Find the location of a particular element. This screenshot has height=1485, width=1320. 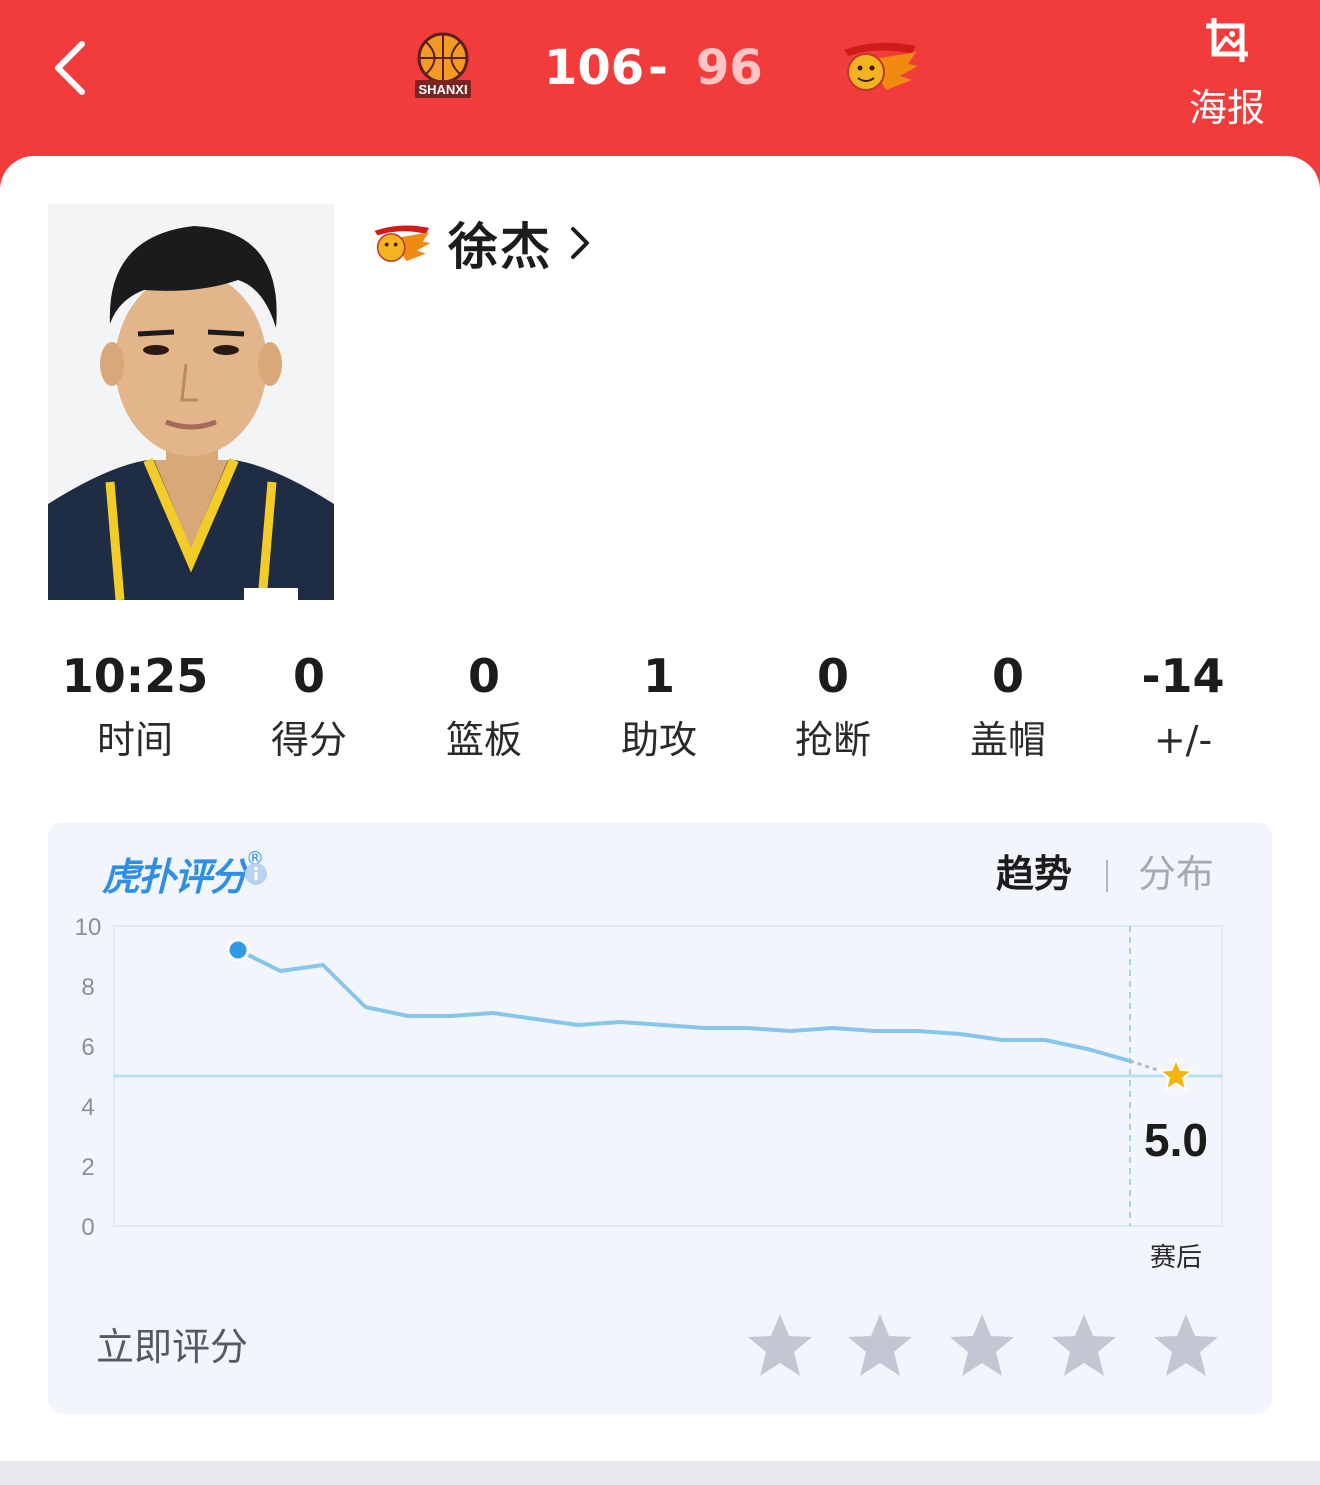

player-name-link: 徐杰 is located at coordinates (481, 243).